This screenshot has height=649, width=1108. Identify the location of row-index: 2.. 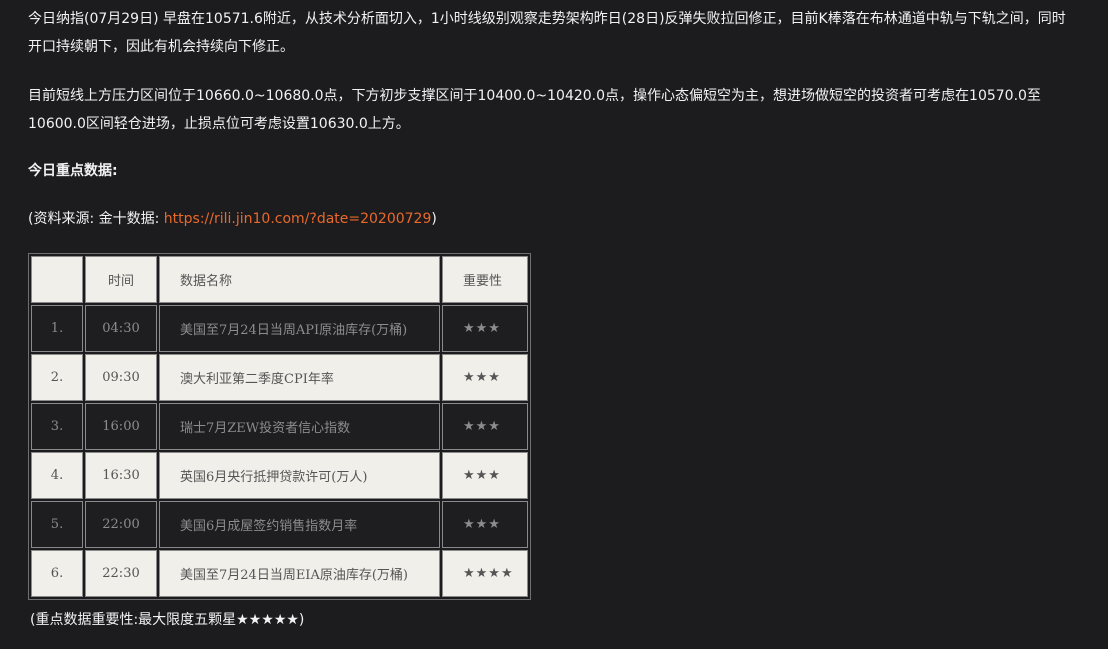
(57, 377).